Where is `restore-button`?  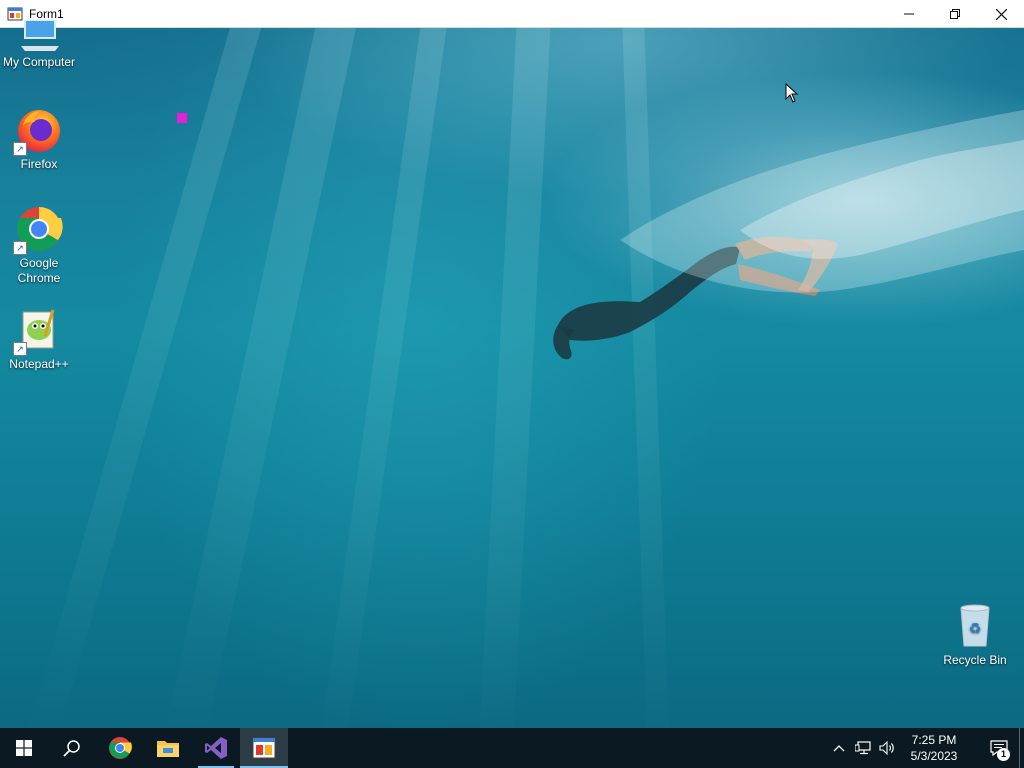 restore-button is located at coordinates (955, 14).